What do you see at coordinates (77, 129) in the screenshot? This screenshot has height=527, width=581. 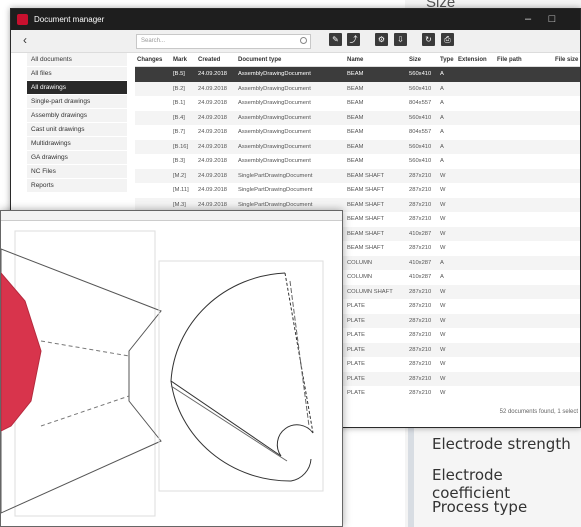 I see `sidebar-item-cast-unit-drawings: Cast unit drawings` at bounding box center [77, 129].